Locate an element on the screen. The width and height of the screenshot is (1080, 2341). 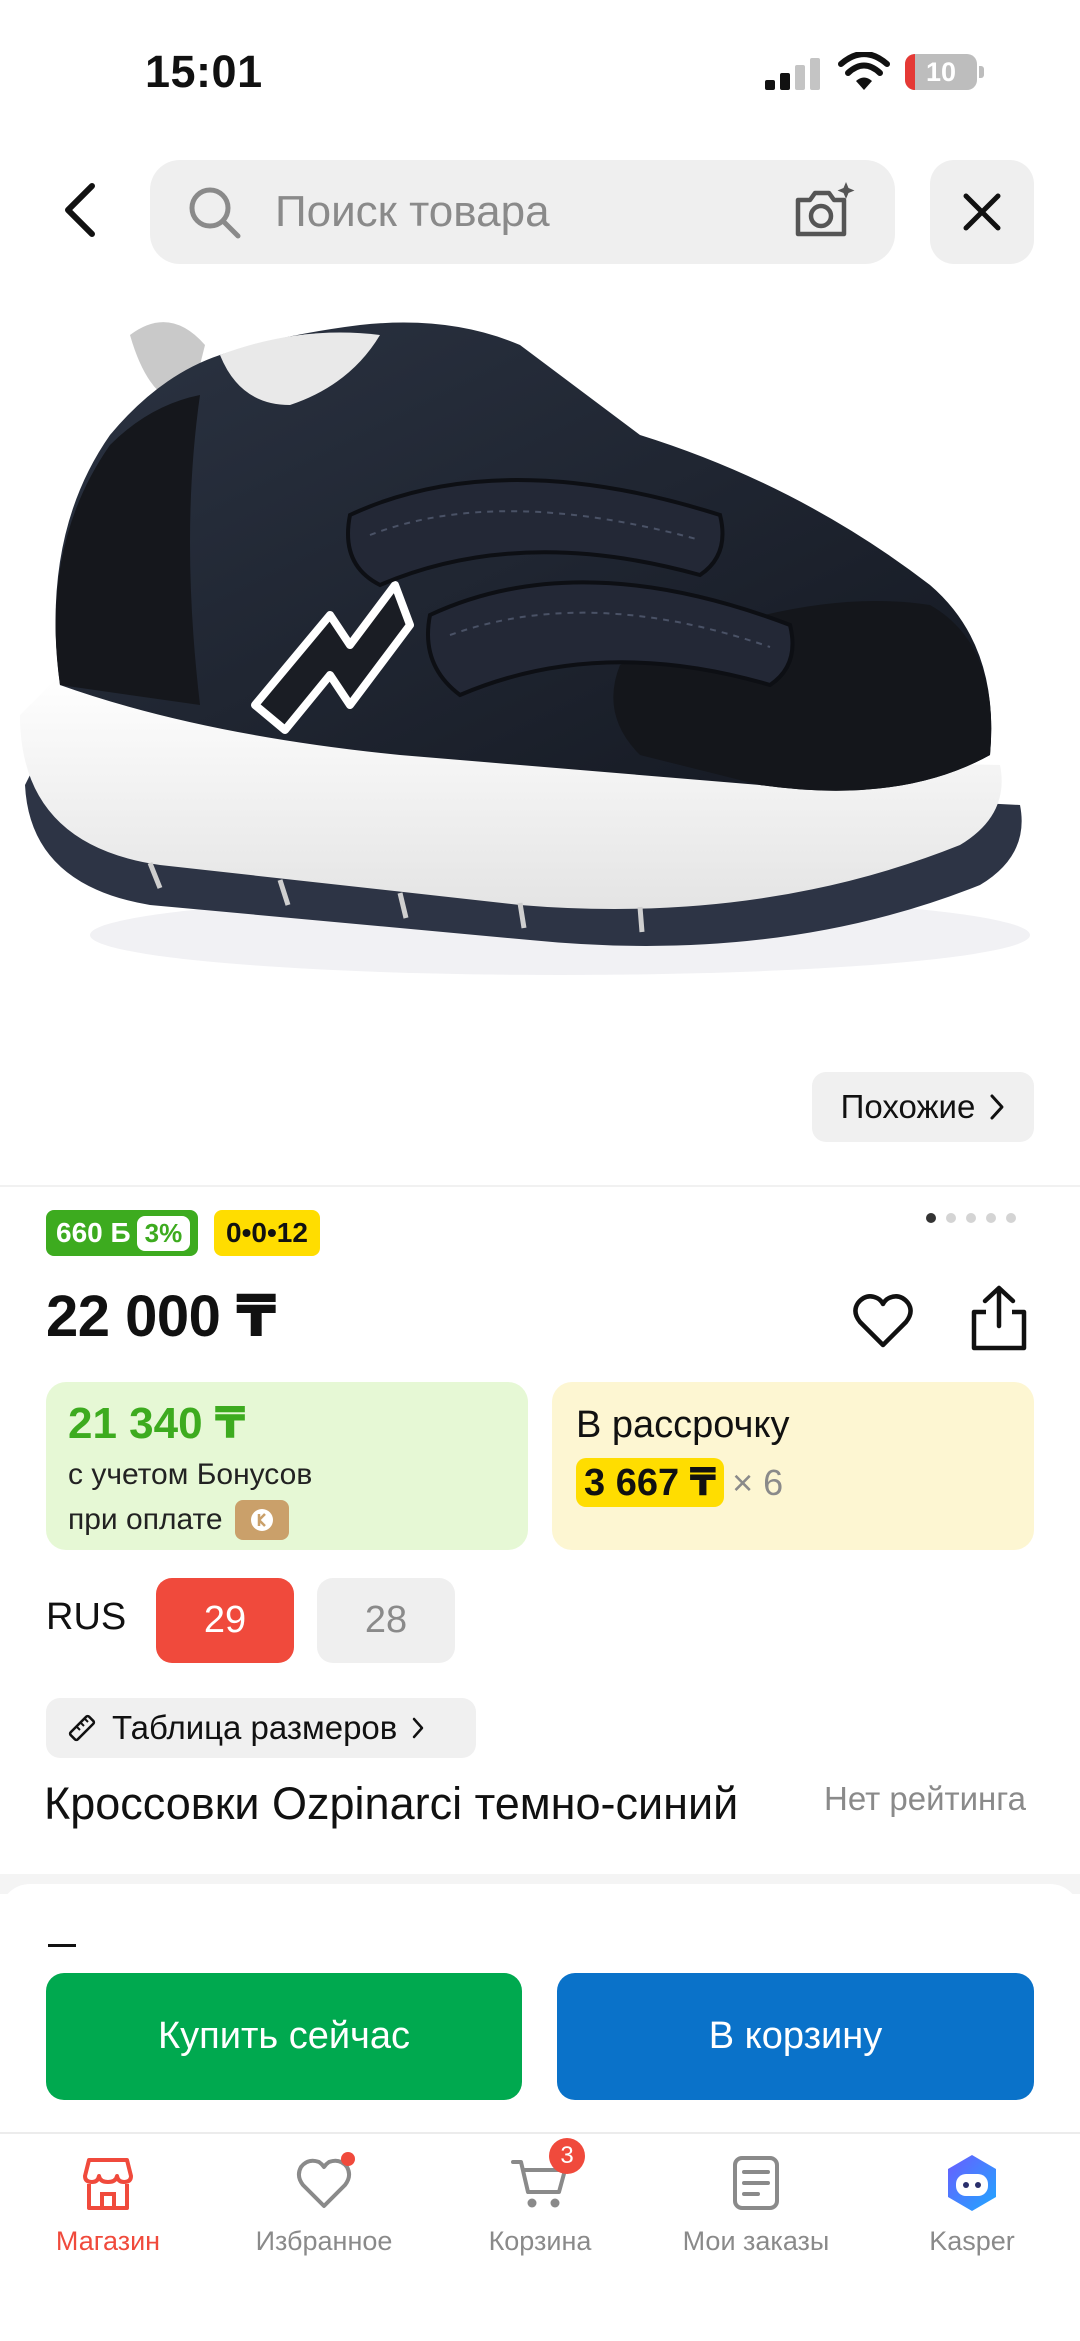
installment-badge: 0•0•12 is located at coordinates (267, 1233).